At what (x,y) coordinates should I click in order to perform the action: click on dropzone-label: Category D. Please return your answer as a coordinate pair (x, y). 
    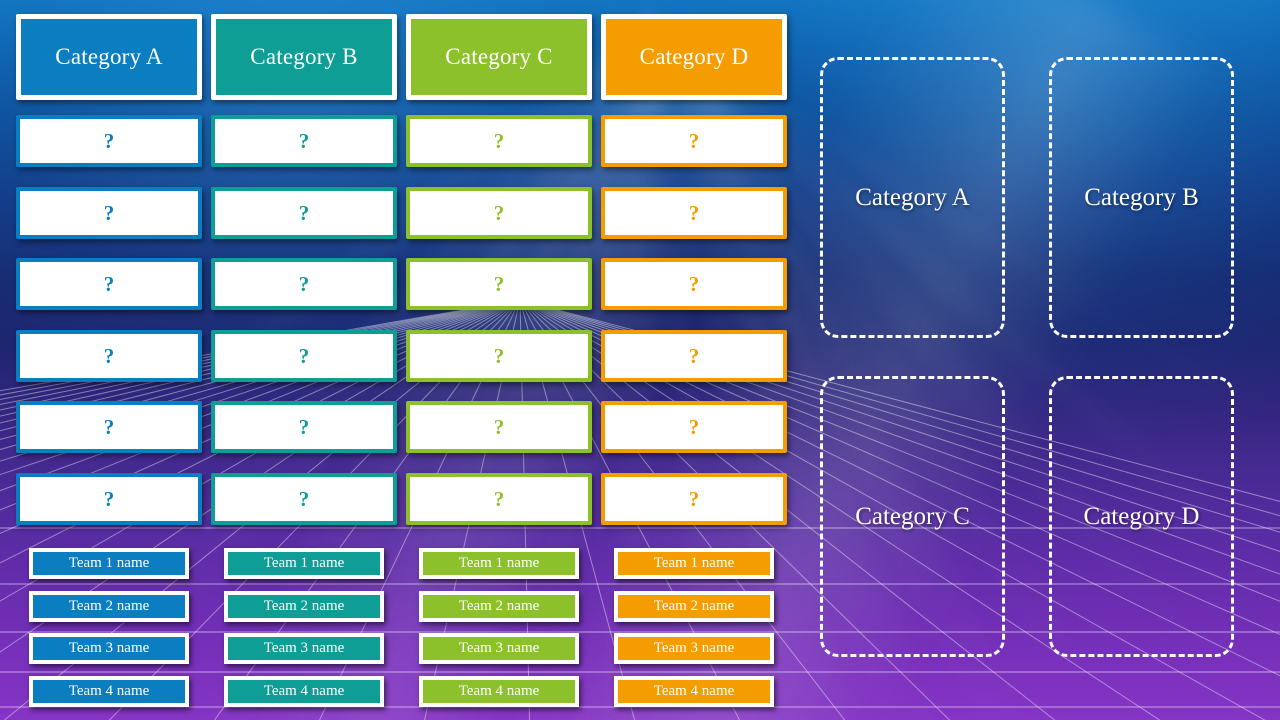
    Looking at the image, I should click on (1141, 516).